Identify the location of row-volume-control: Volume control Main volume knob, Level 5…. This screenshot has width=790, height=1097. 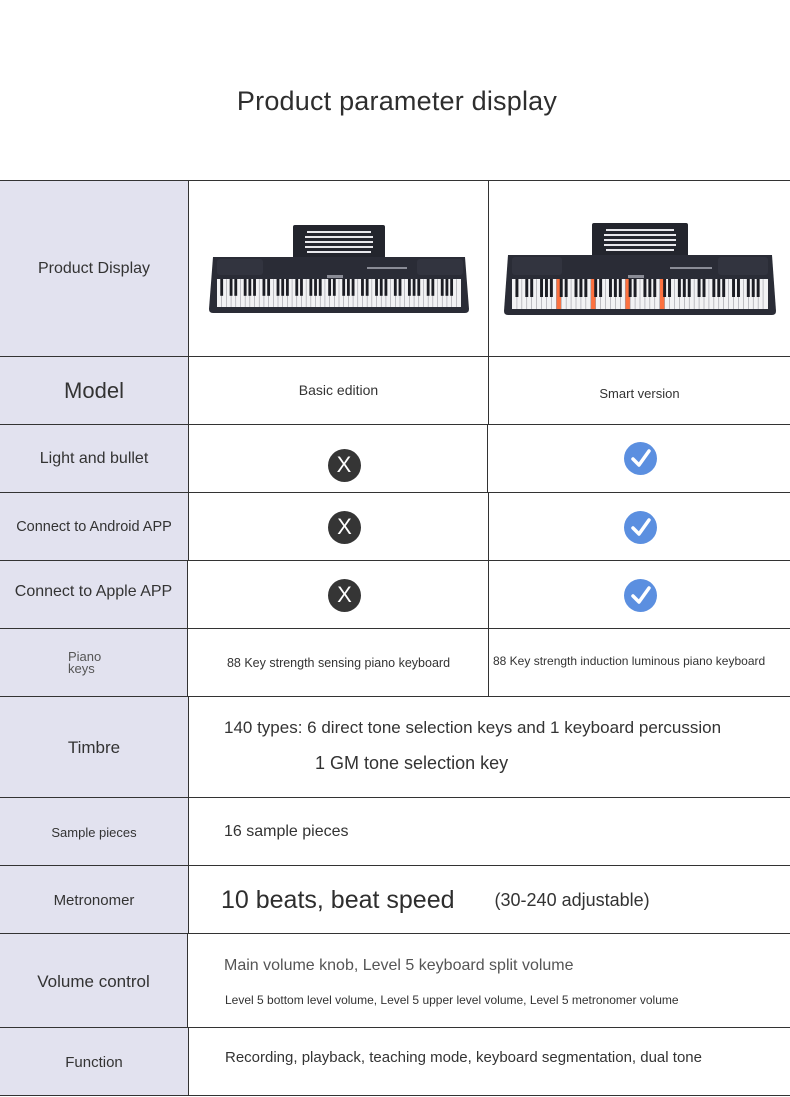
(395, 980).